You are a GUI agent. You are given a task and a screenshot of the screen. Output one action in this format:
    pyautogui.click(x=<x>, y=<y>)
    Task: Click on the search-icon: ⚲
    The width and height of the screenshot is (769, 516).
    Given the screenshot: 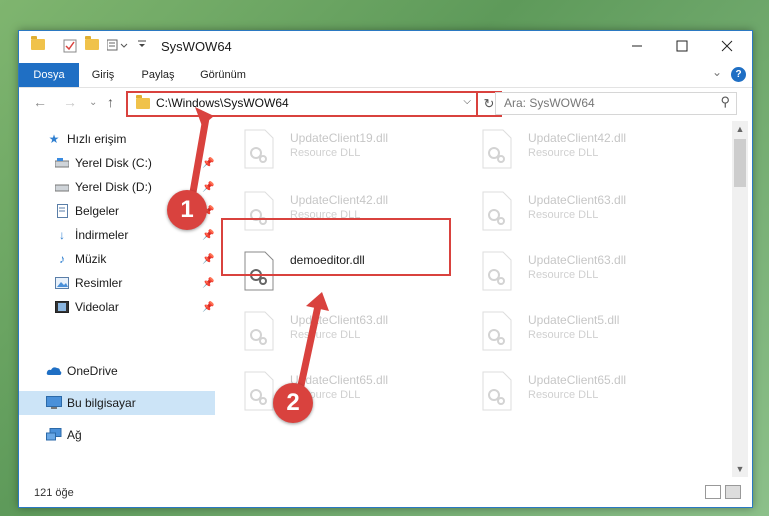 What is the action you would take?
    pyautogui.click(x=725, y=101)
    